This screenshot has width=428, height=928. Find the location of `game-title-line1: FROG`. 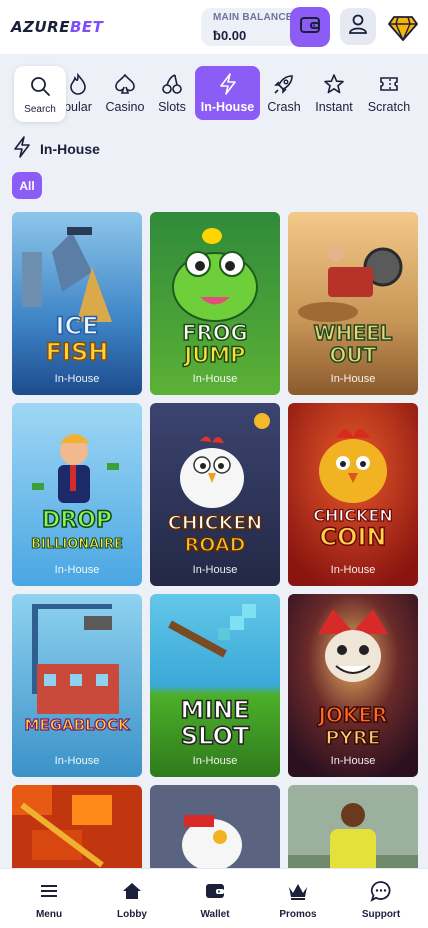

game-title-line1: FROG is located at coordinates (215, 333).